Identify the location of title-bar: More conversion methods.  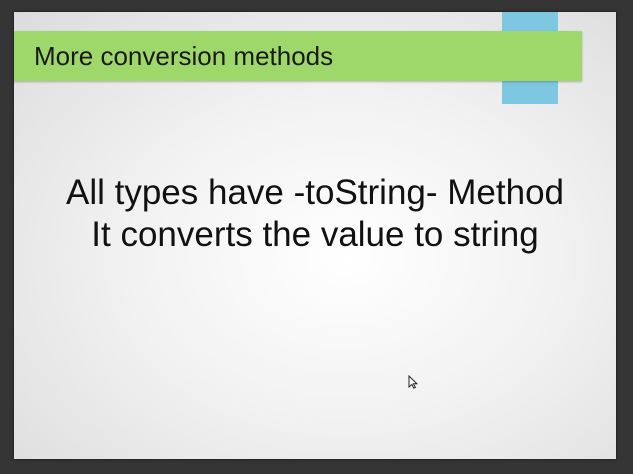
(298, 56).